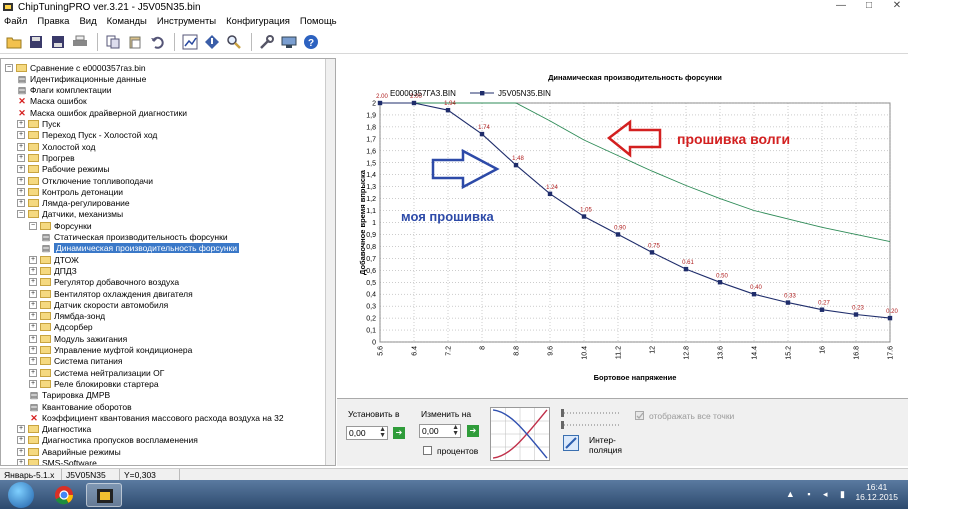 The height and width of the screenshot is (509, 960). I want to click on help-icon: ?, so click(311, 42).